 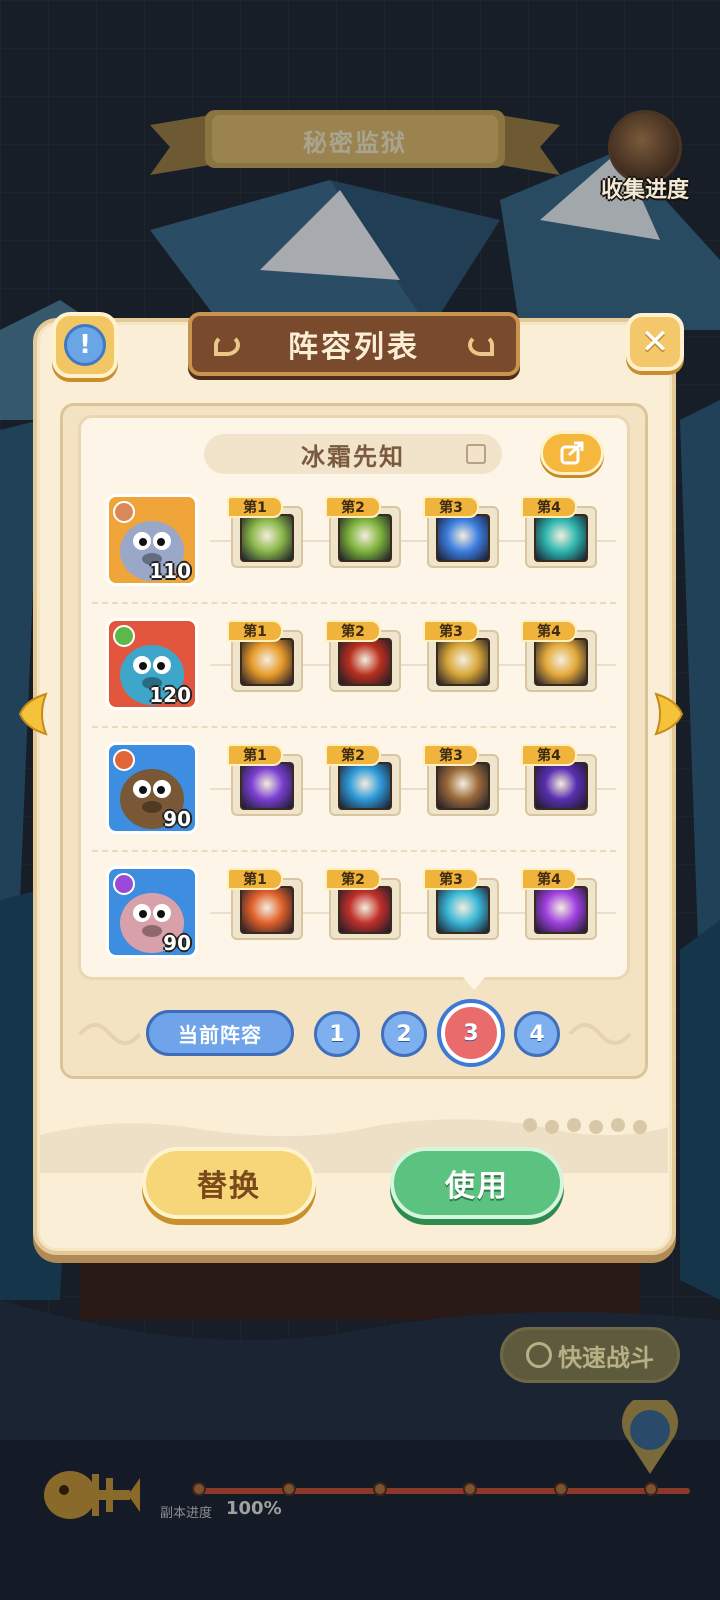 I want to click on next-arrow-button, so click(x=669, y=714).